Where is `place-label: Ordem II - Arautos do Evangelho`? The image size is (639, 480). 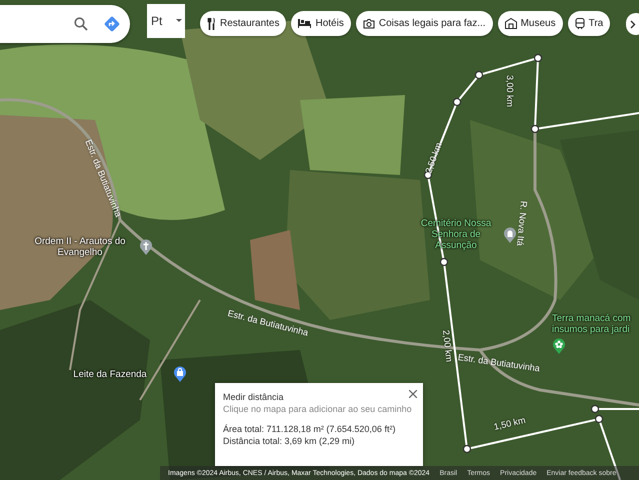
place-label: Ordem II - Arautos do Evangelho is located at coordinates (80, 247).